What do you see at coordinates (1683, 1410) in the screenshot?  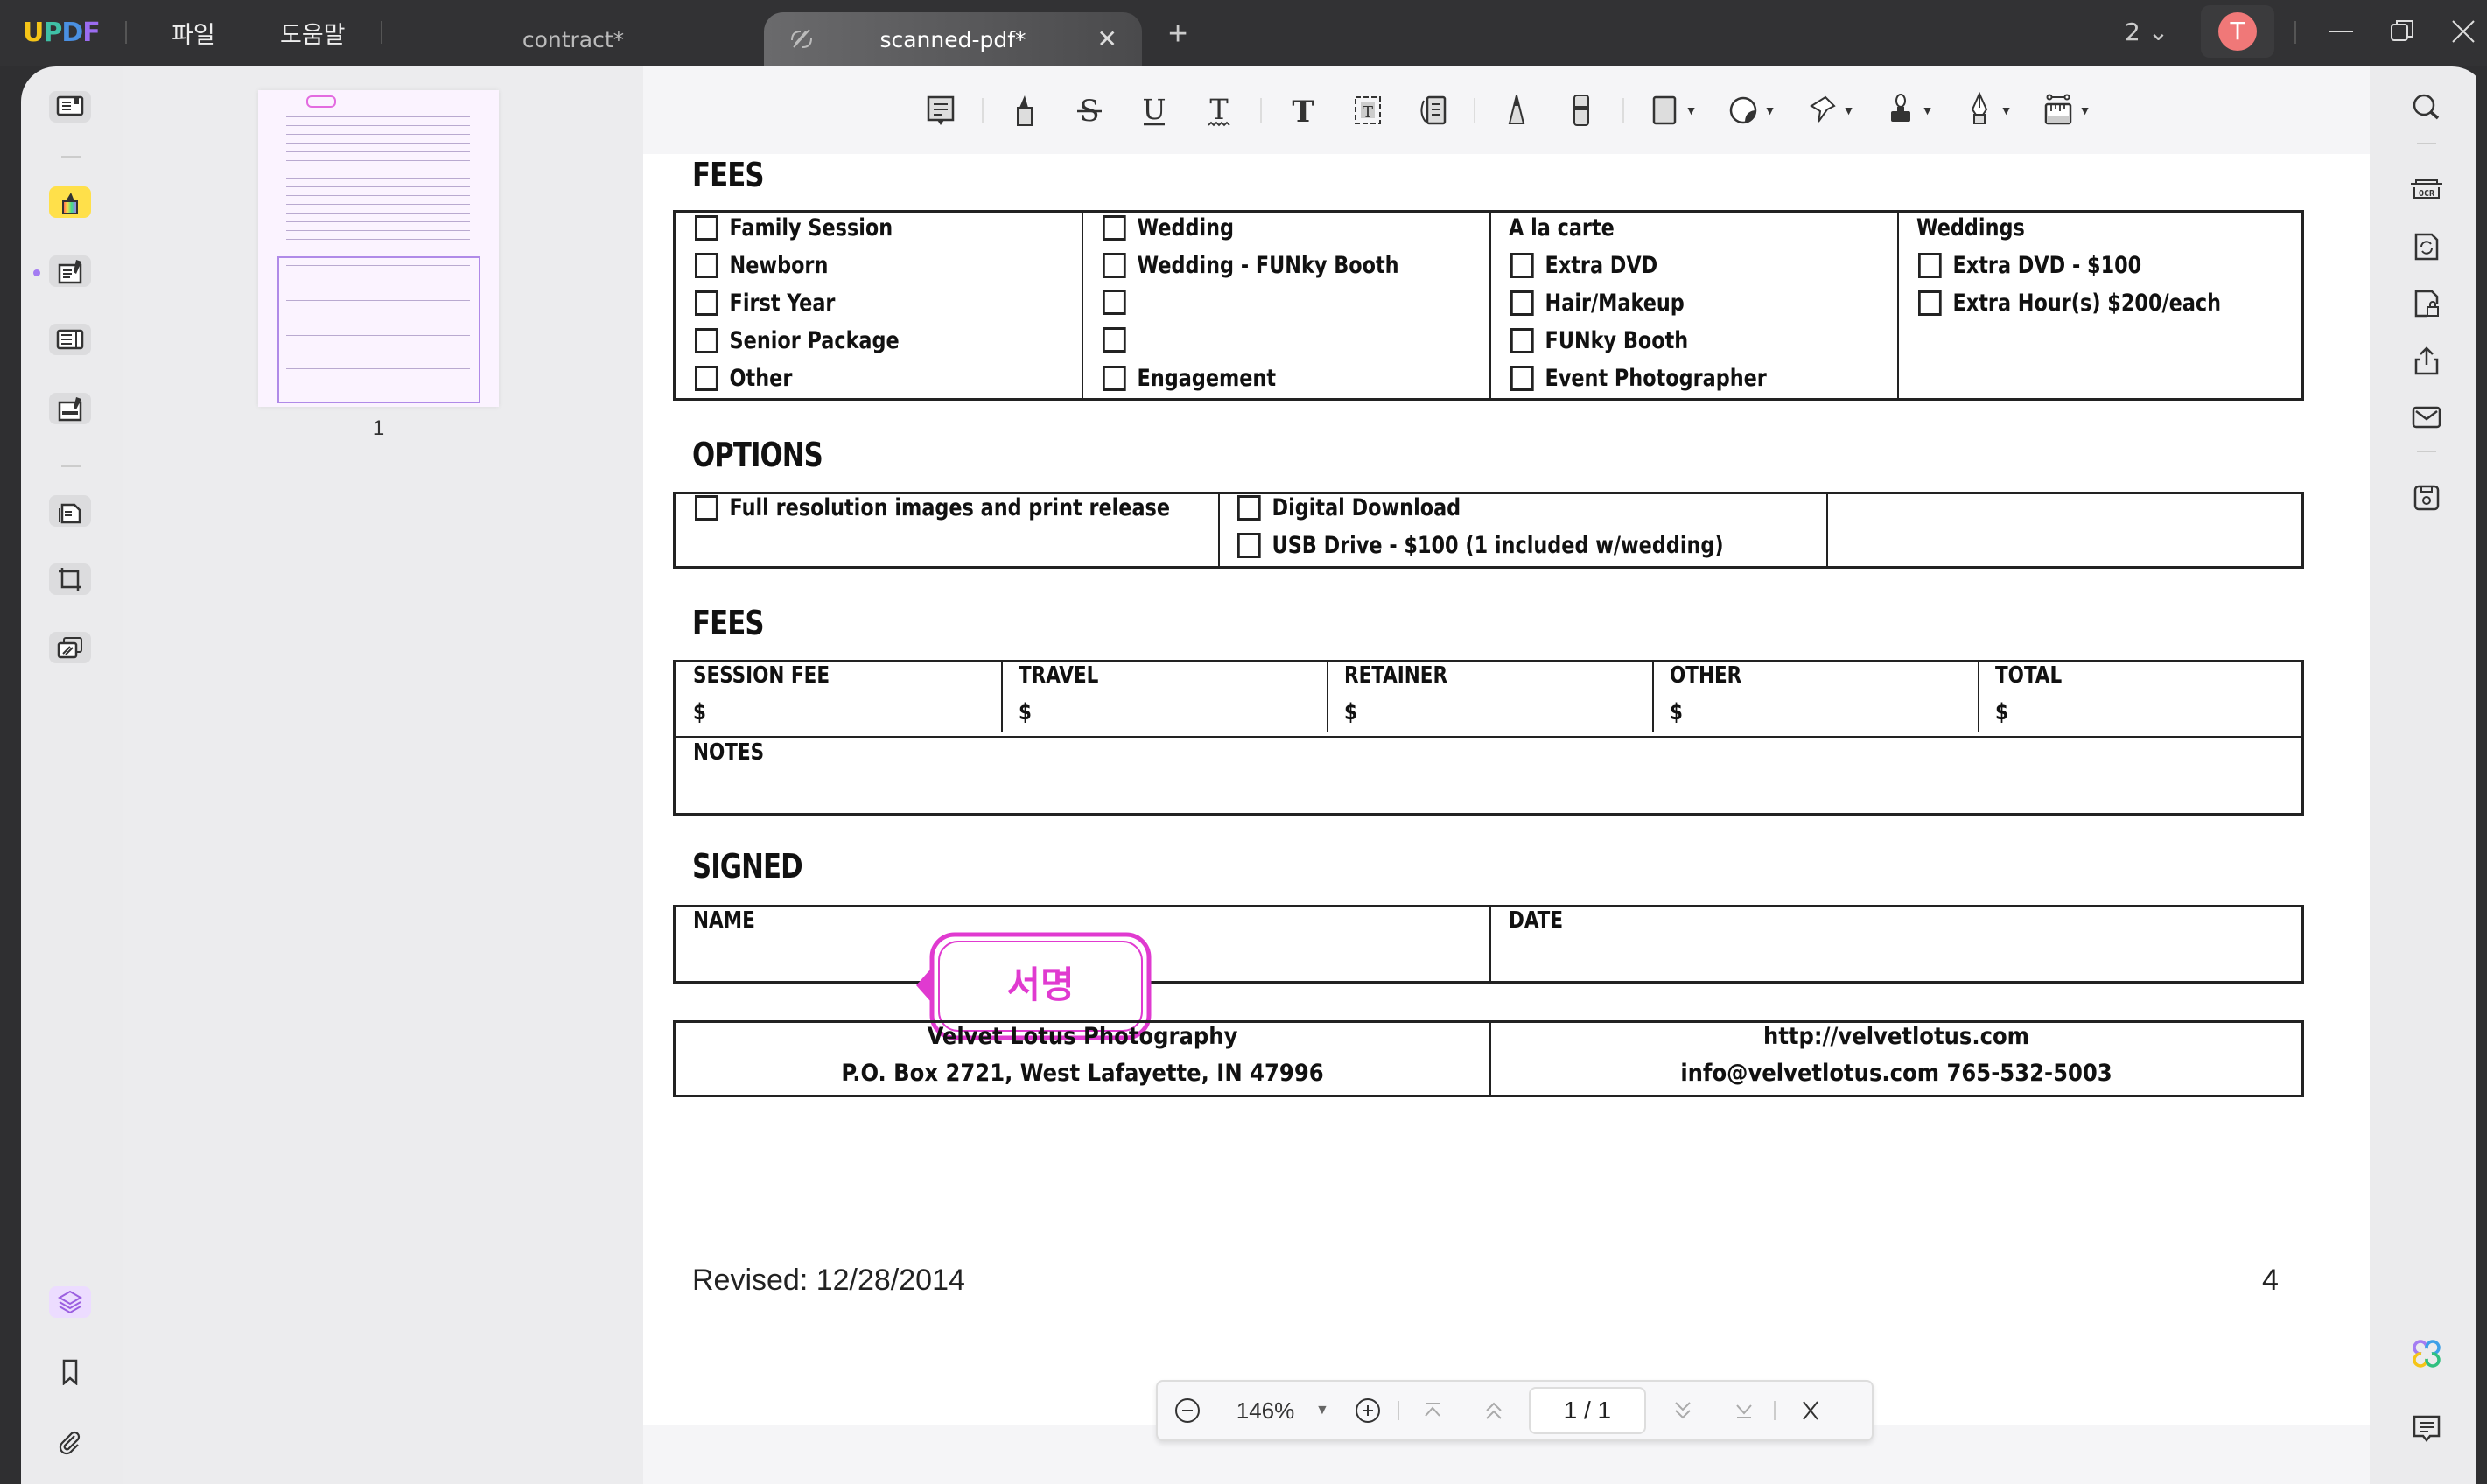 I see `next-page-button` at bounding box center [1683, 1410].